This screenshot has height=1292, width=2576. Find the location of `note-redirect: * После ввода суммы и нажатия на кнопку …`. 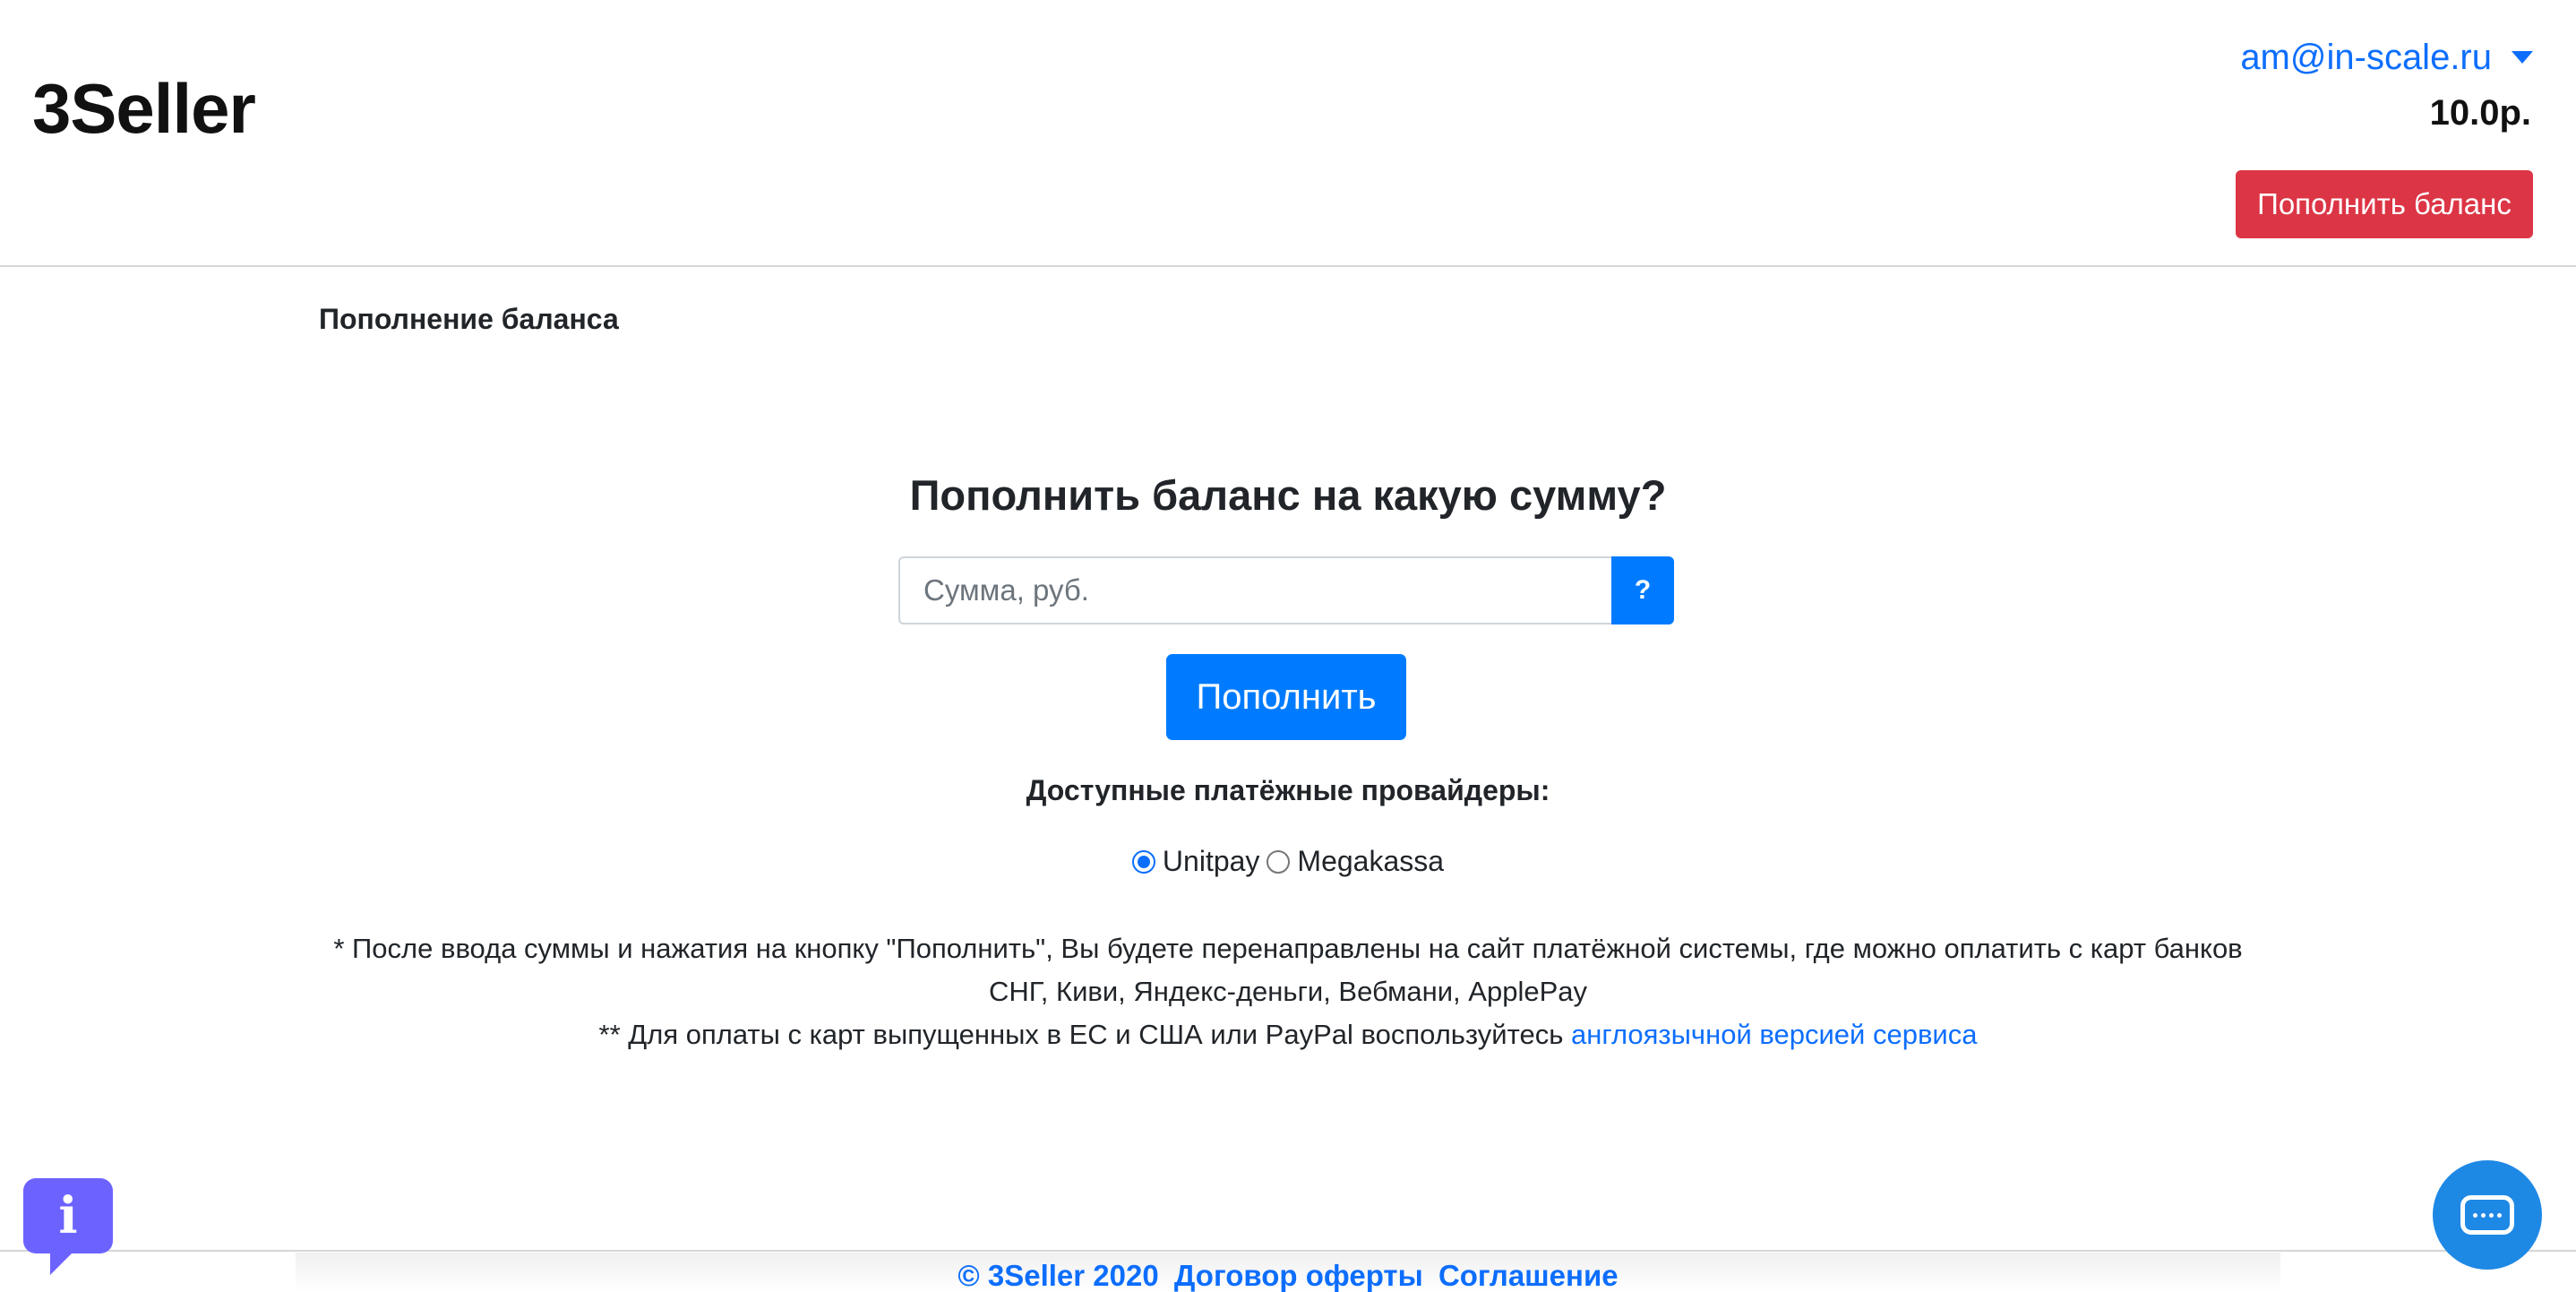

note-redirect: * После ввода суммы и нажатия на кнопку … is located at coordinates (1288, 970).